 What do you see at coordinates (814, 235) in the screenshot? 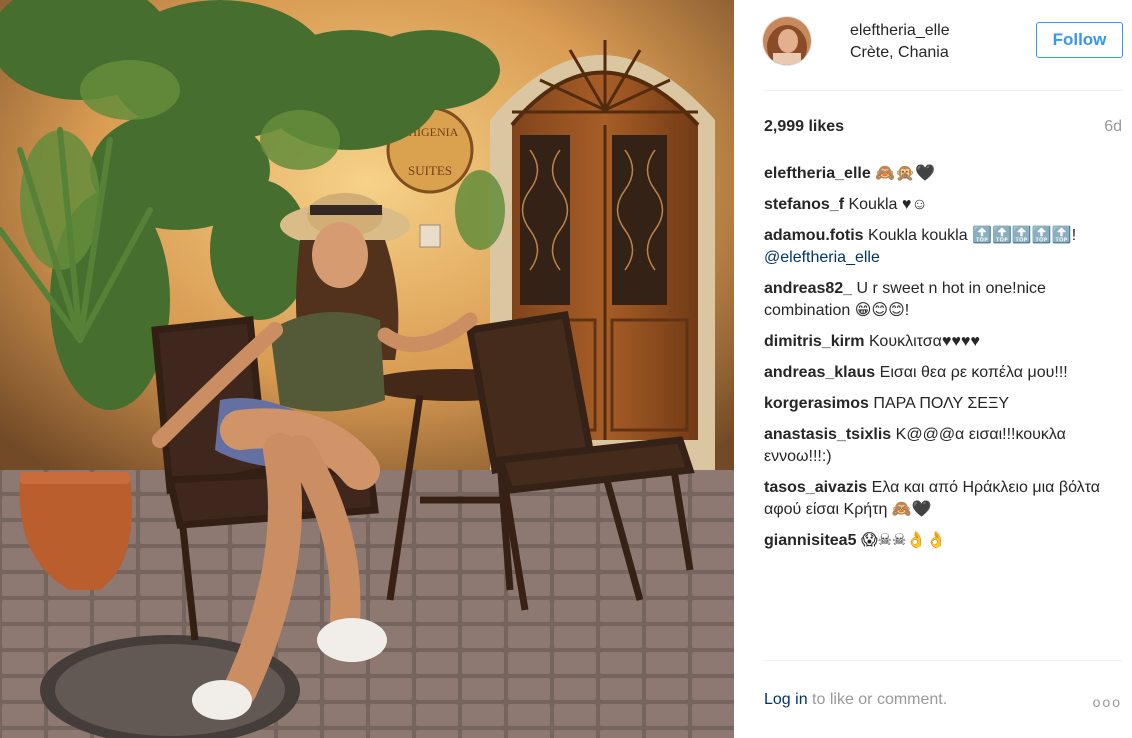
I see `comment-username: adamou.fotis` at bounding box center [814, 235].